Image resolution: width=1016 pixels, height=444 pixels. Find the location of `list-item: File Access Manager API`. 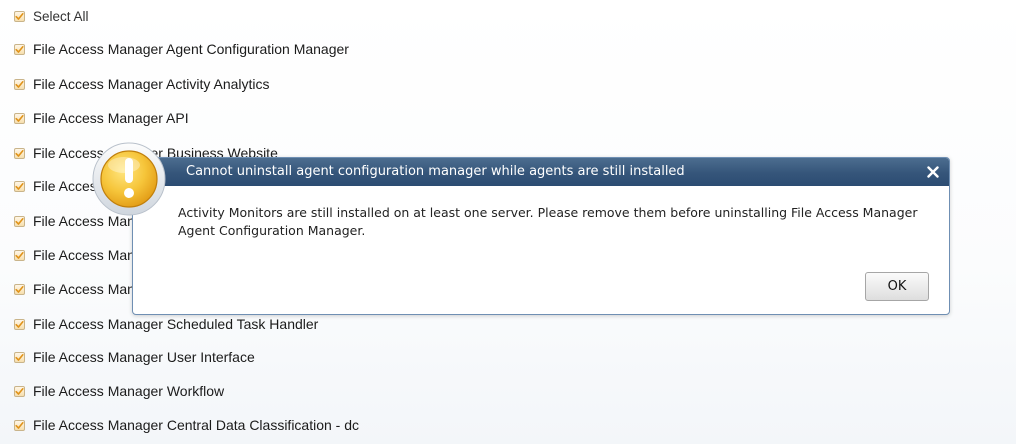

list-item: File Access Manager API is located at coordinates (101, 118).